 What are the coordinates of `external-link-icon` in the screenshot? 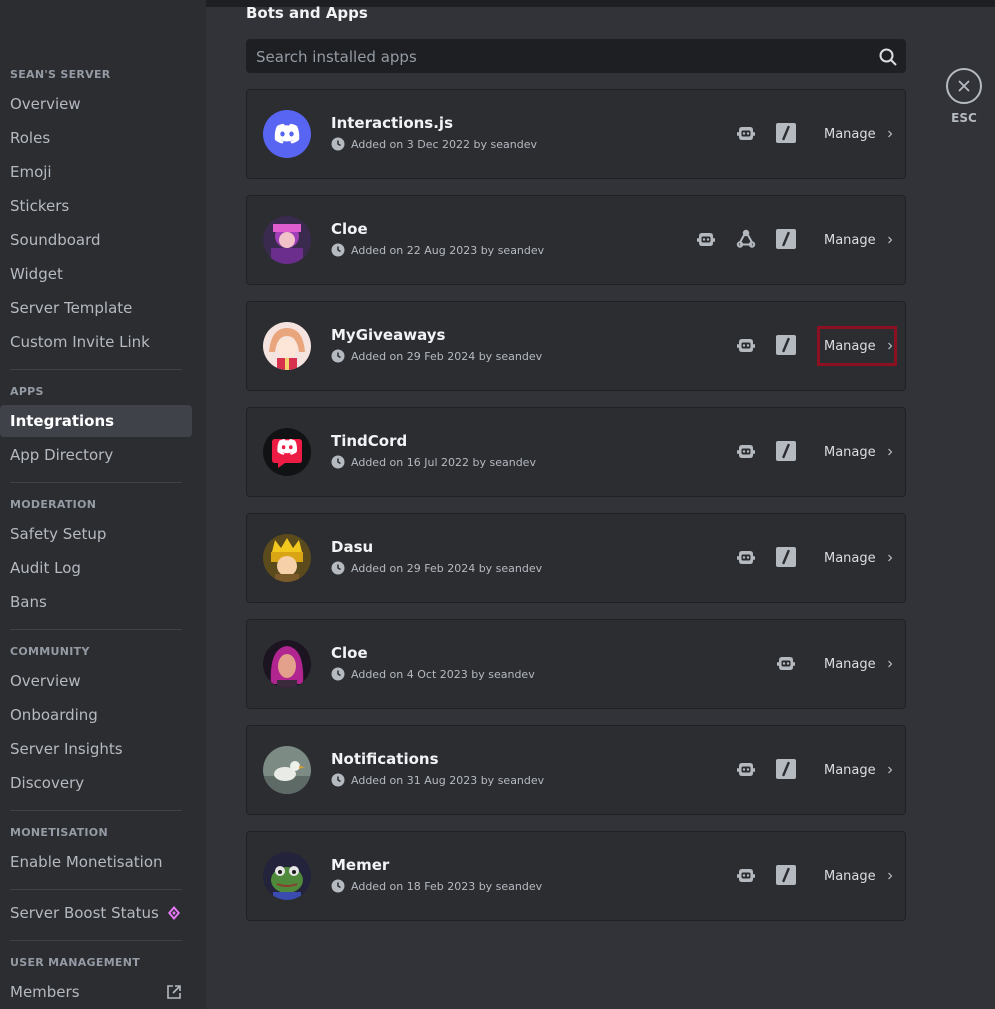 It's located at (174, 992).